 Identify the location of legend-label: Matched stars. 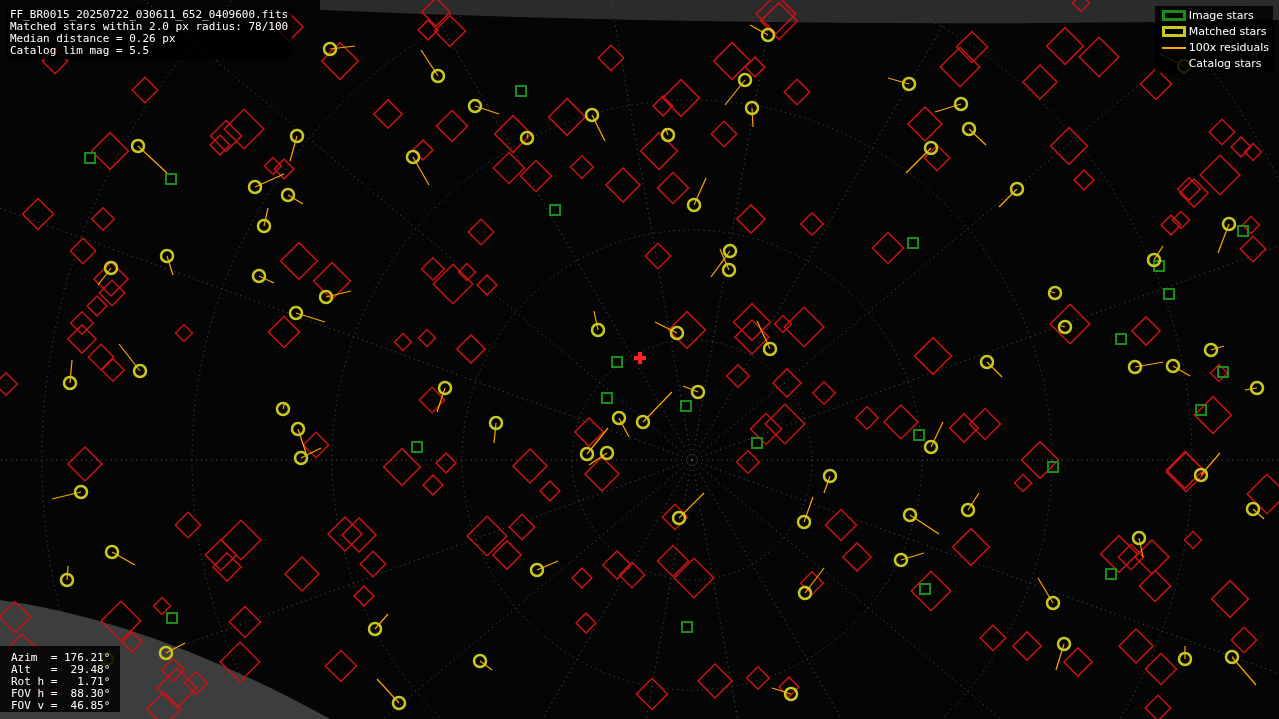
(1228, 31).